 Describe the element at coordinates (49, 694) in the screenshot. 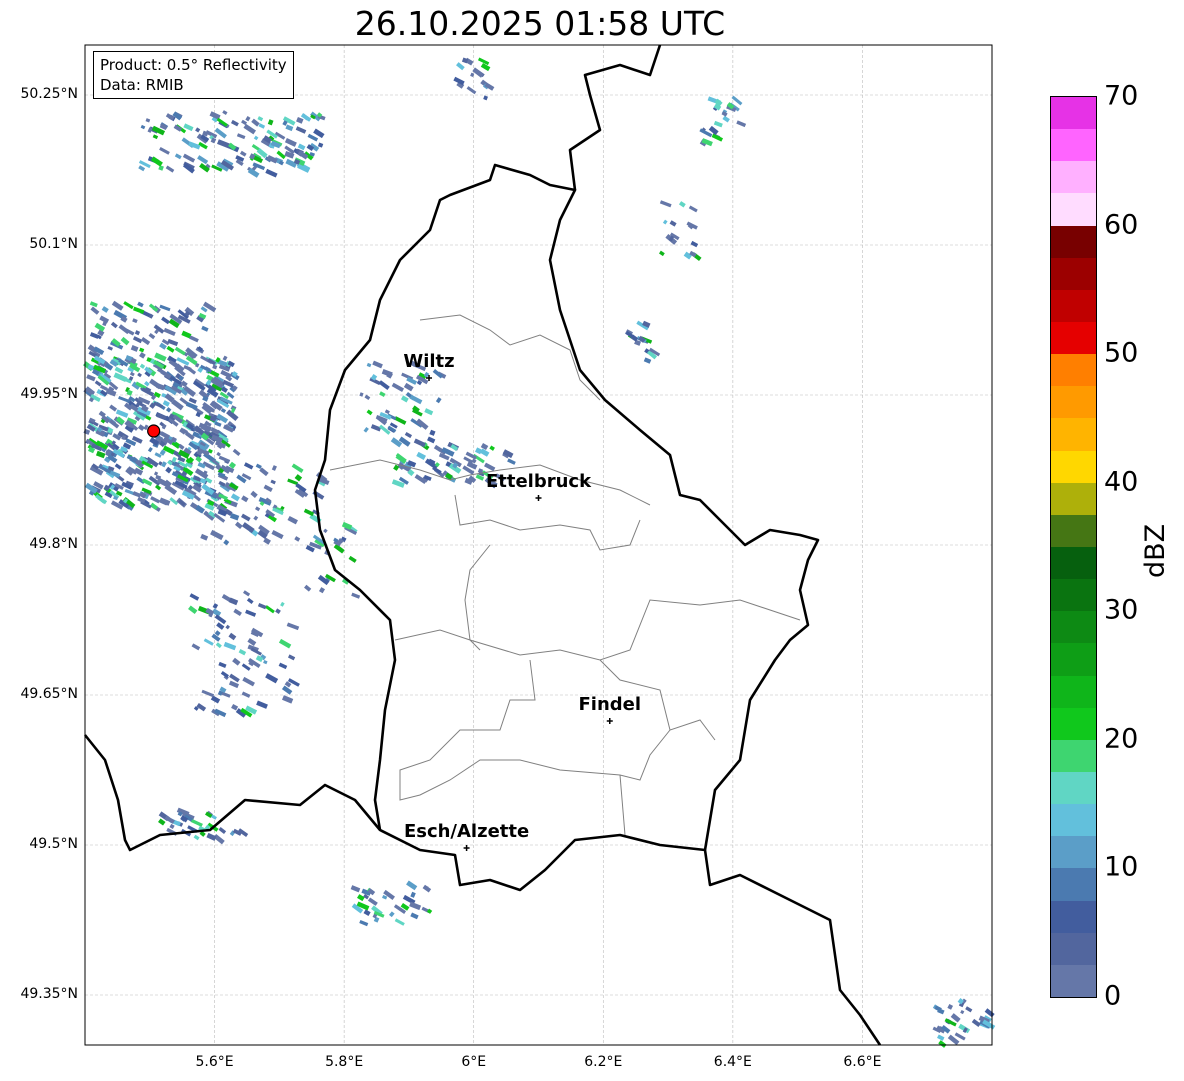

I see `lat-tick-label: 49.65°N` at that location.